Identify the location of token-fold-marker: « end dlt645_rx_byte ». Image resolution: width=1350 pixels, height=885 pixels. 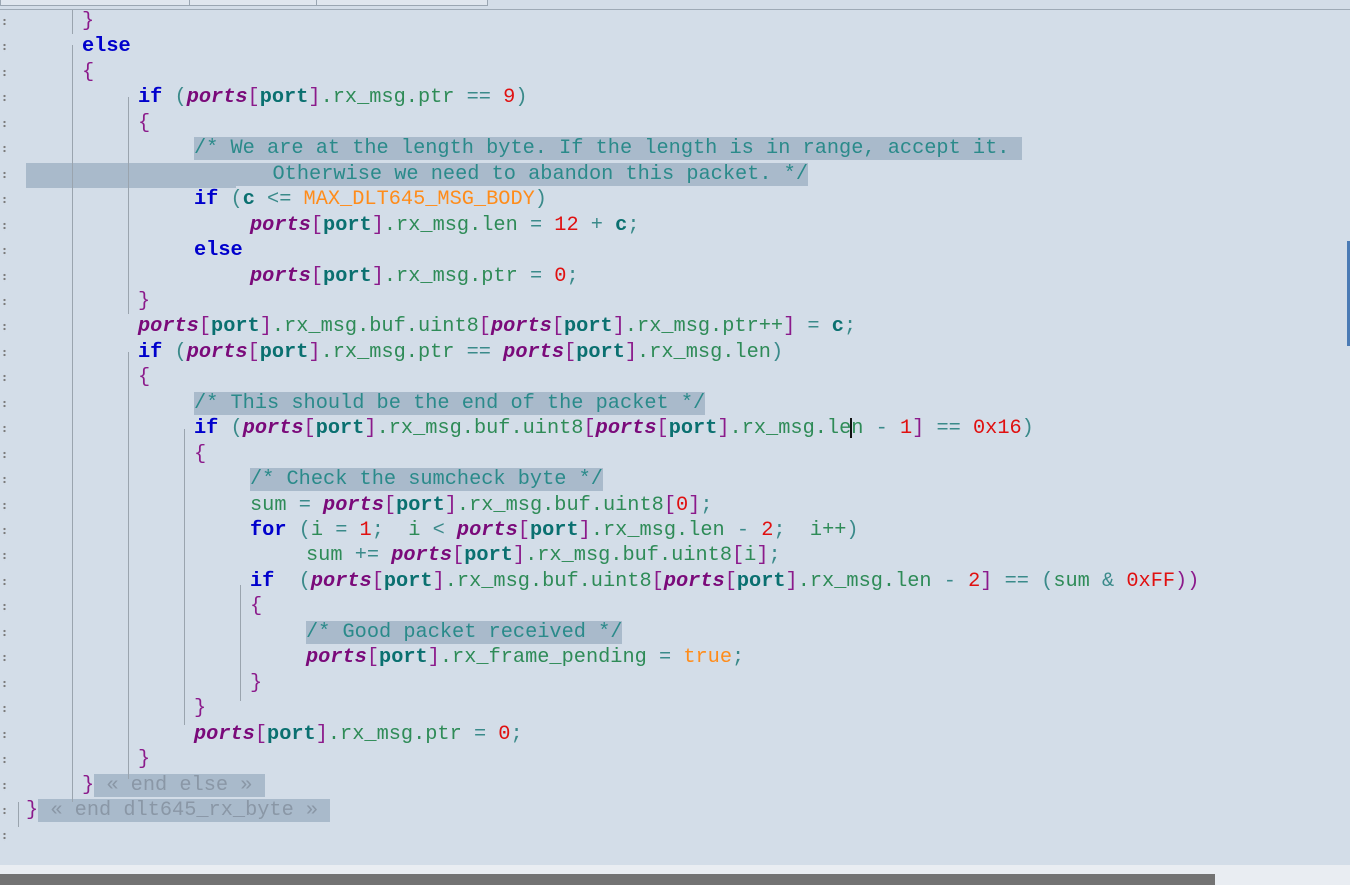
(184, 810).